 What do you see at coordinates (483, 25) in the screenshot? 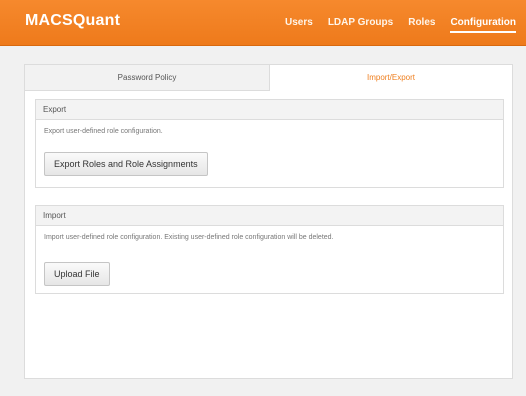
I see `nav-item-configuration: Configuration` at bounding box center [483, 25].